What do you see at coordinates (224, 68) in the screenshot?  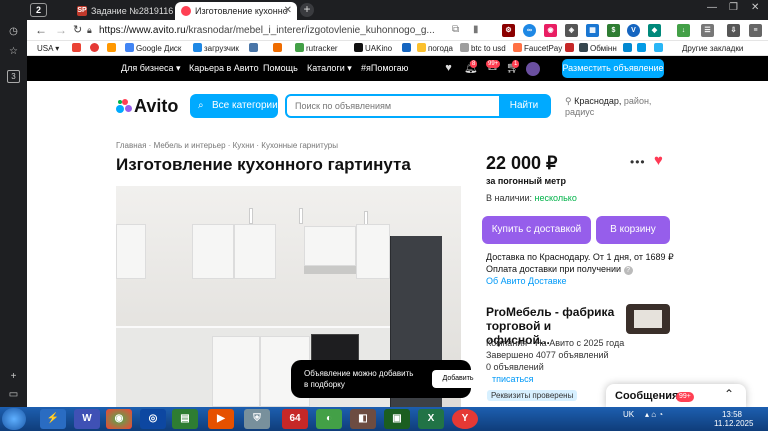 I see `nav-career: Карьера в Авито` at bounding box center [224, 68].